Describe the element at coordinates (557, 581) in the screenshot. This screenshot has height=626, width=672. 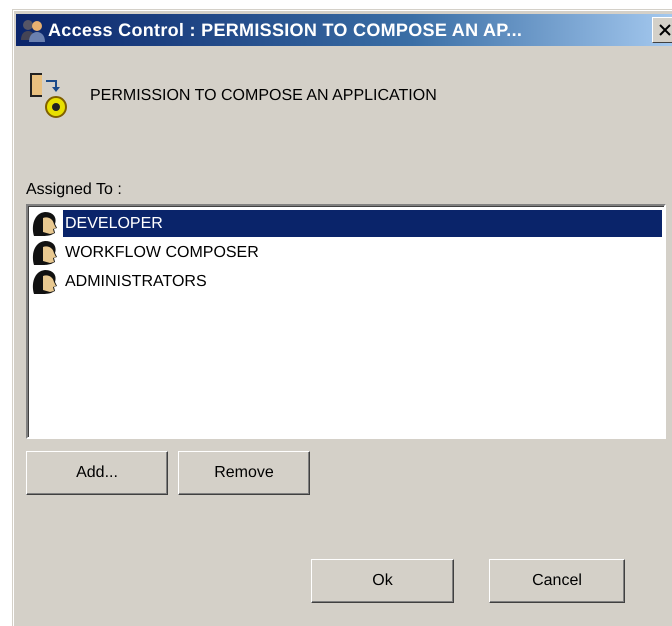
I see `cancel-button: Cancel` at that location.